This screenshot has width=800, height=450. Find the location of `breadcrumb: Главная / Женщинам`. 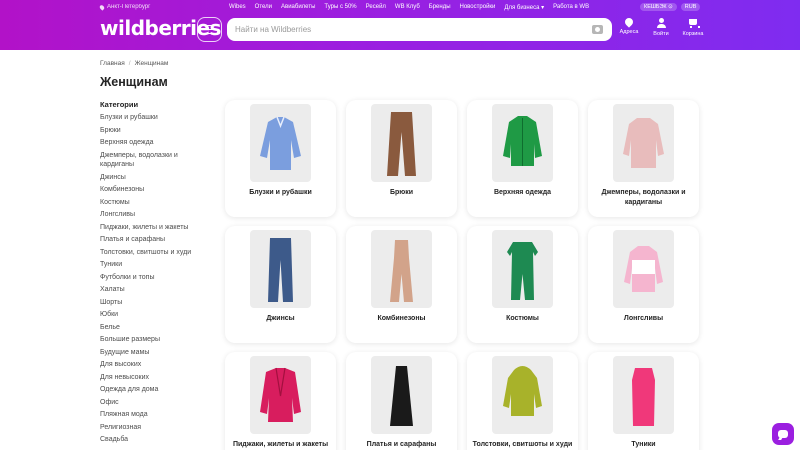

breadcrumb: Главная / Женщинам is located at coordinates (134, 63).